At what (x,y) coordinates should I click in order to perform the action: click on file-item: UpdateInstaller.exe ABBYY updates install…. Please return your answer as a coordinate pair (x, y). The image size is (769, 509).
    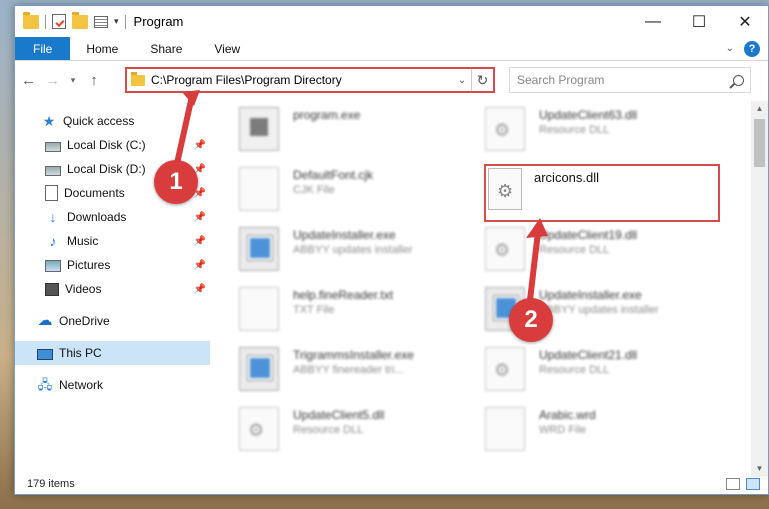
    Looking at the image, I should click on (364, 255).